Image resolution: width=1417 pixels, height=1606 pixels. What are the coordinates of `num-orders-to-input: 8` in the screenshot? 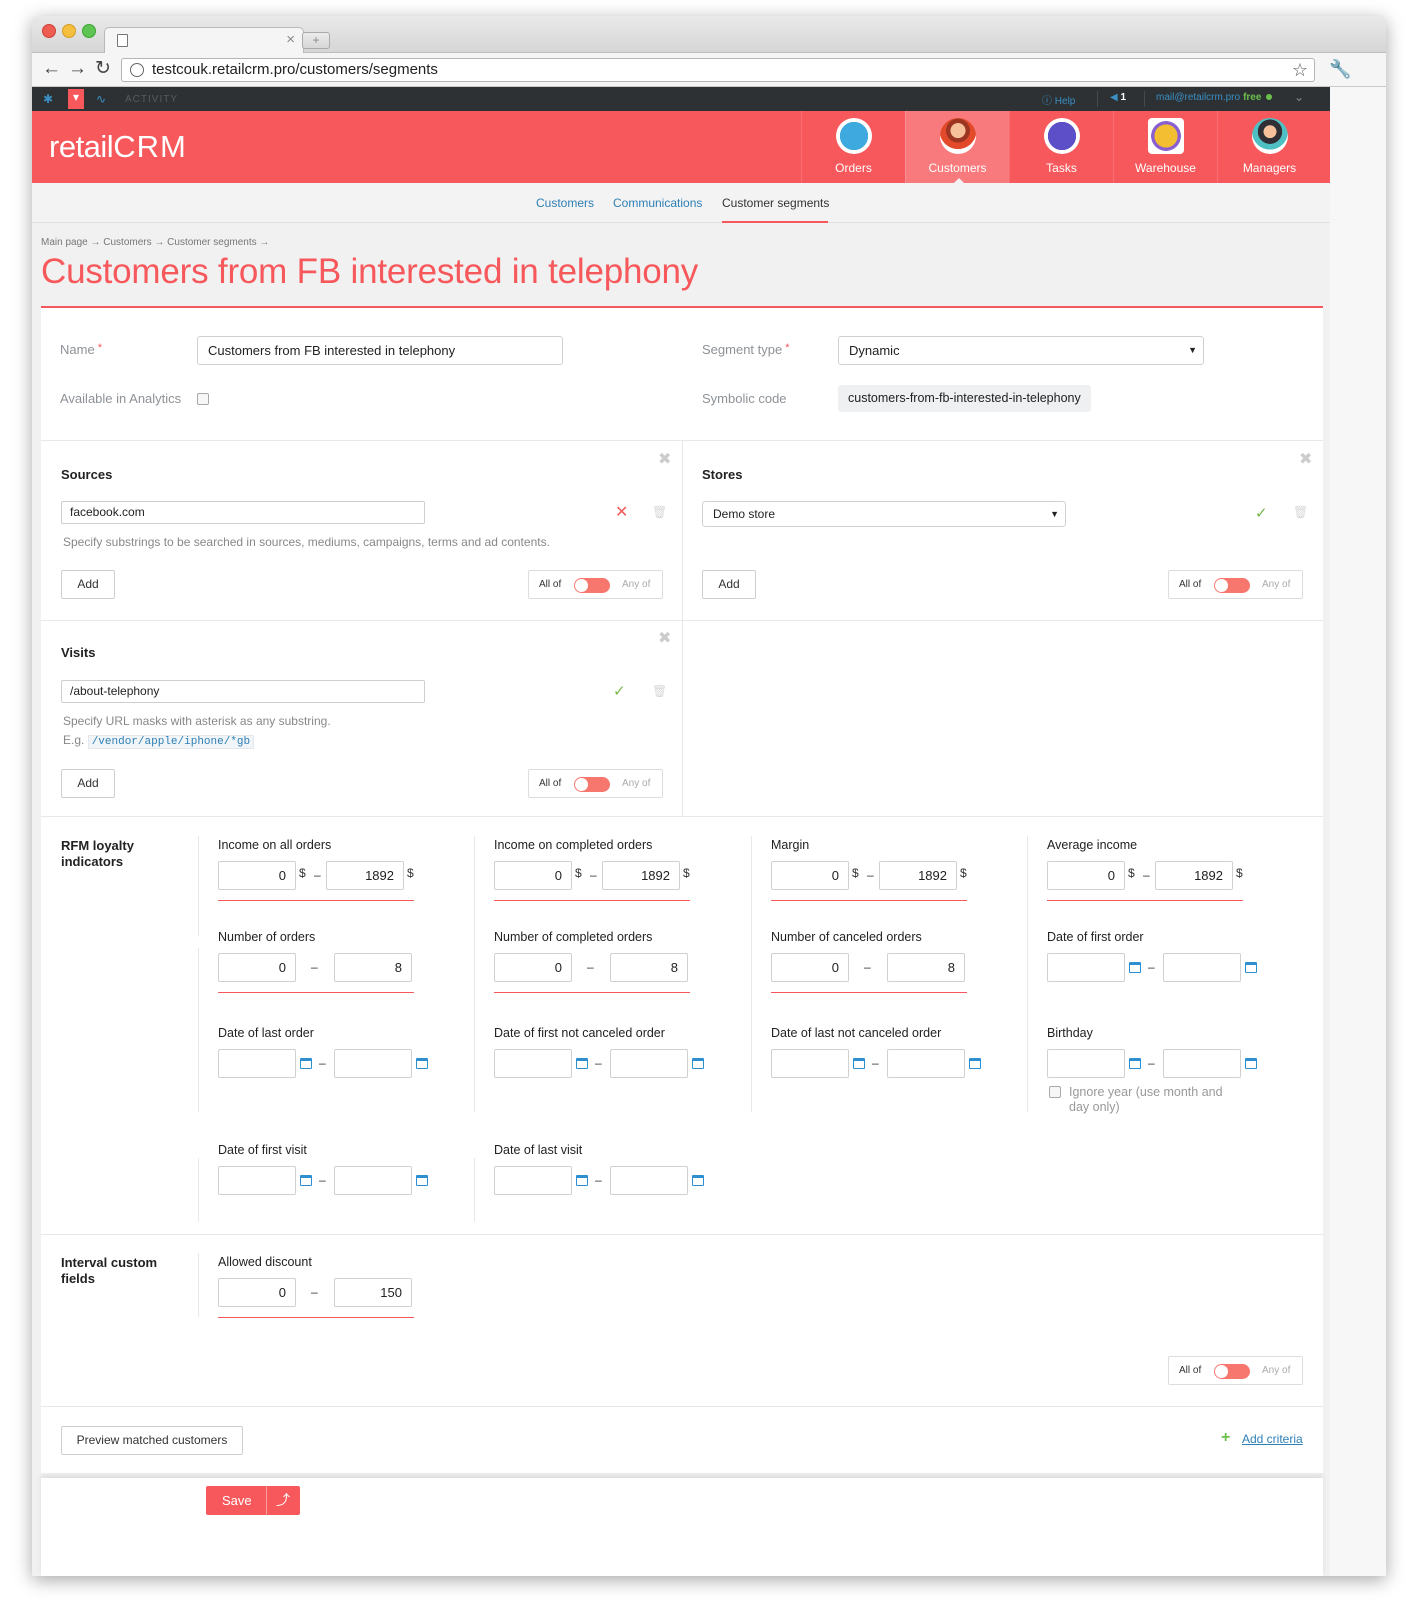 It's located at (373, 967).